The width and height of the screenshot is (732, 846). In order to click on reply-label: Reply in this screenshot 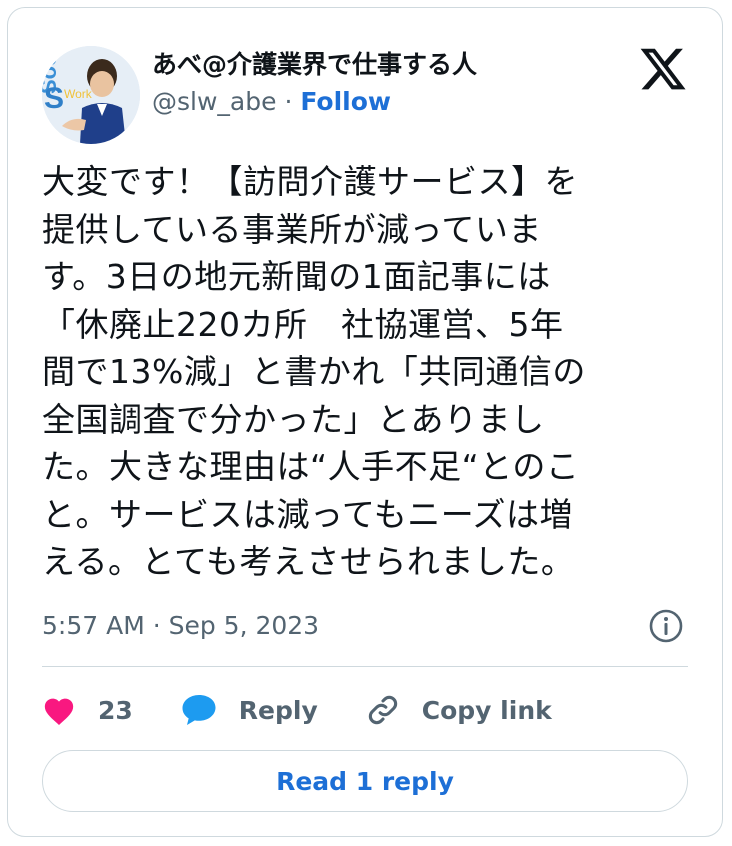, I will do `click(278, 710)`.